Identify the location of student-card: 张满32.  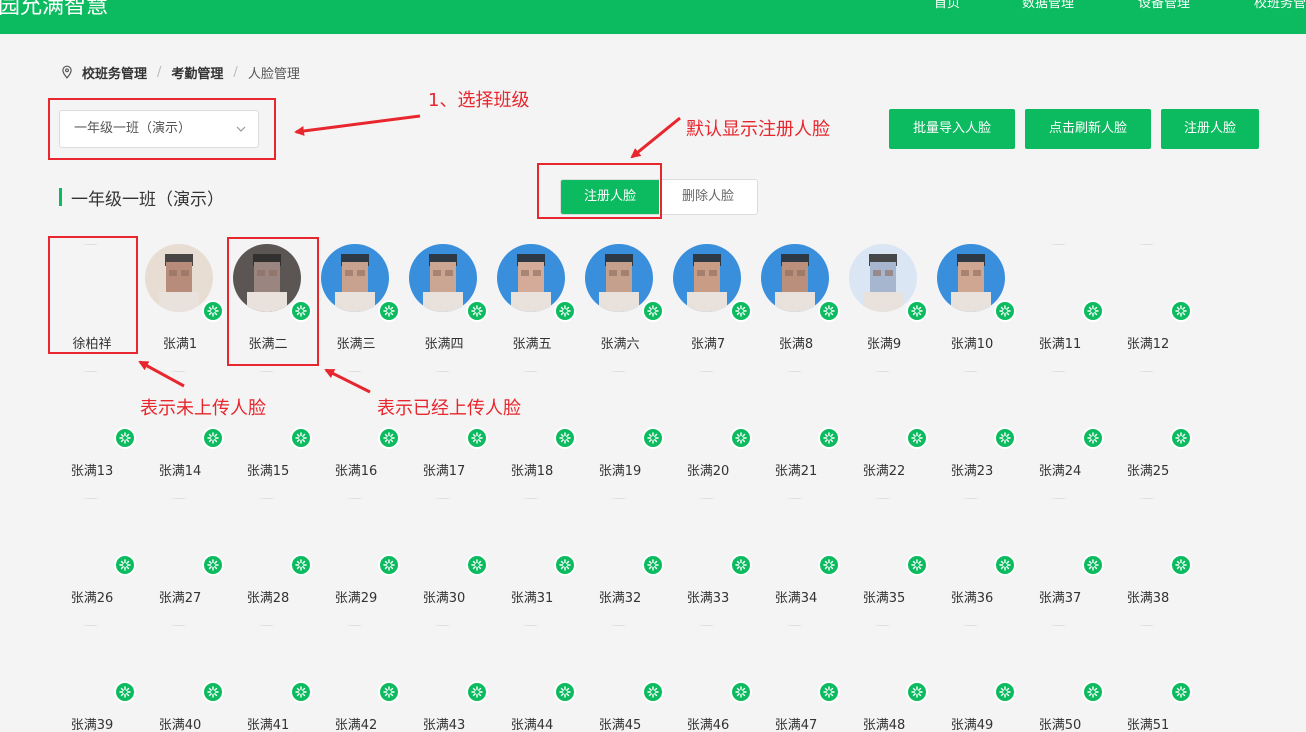
(620, 550).